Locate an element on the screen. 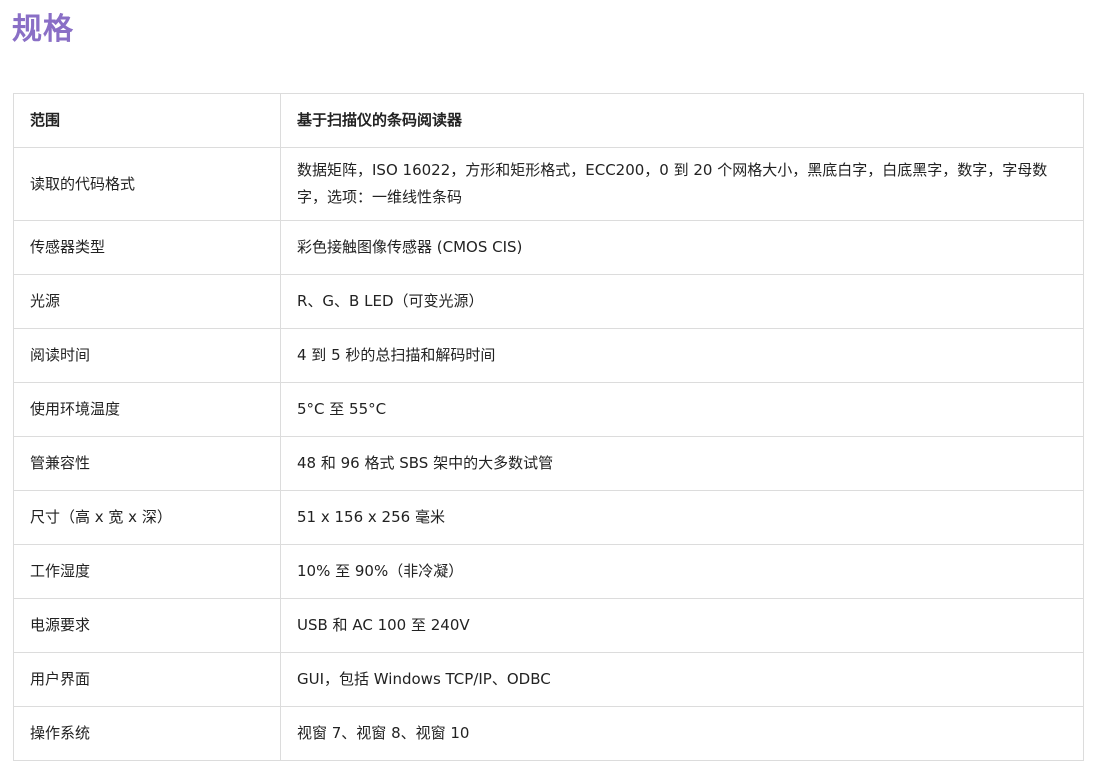 The width and height of the screenshot is (1103, 775). row-value: USB 和 AC 100 至 240V is located at coordinates (682, 625).